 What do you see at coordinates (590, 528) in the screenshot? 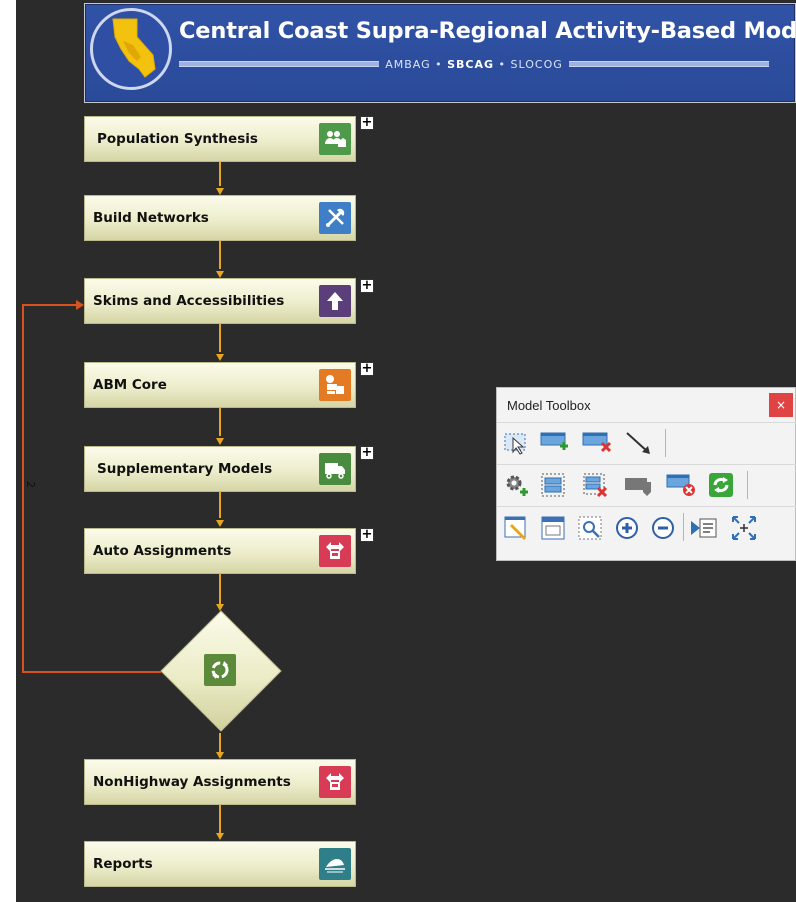
I see `zoom-window-icon` at bounding box center [590, 528].